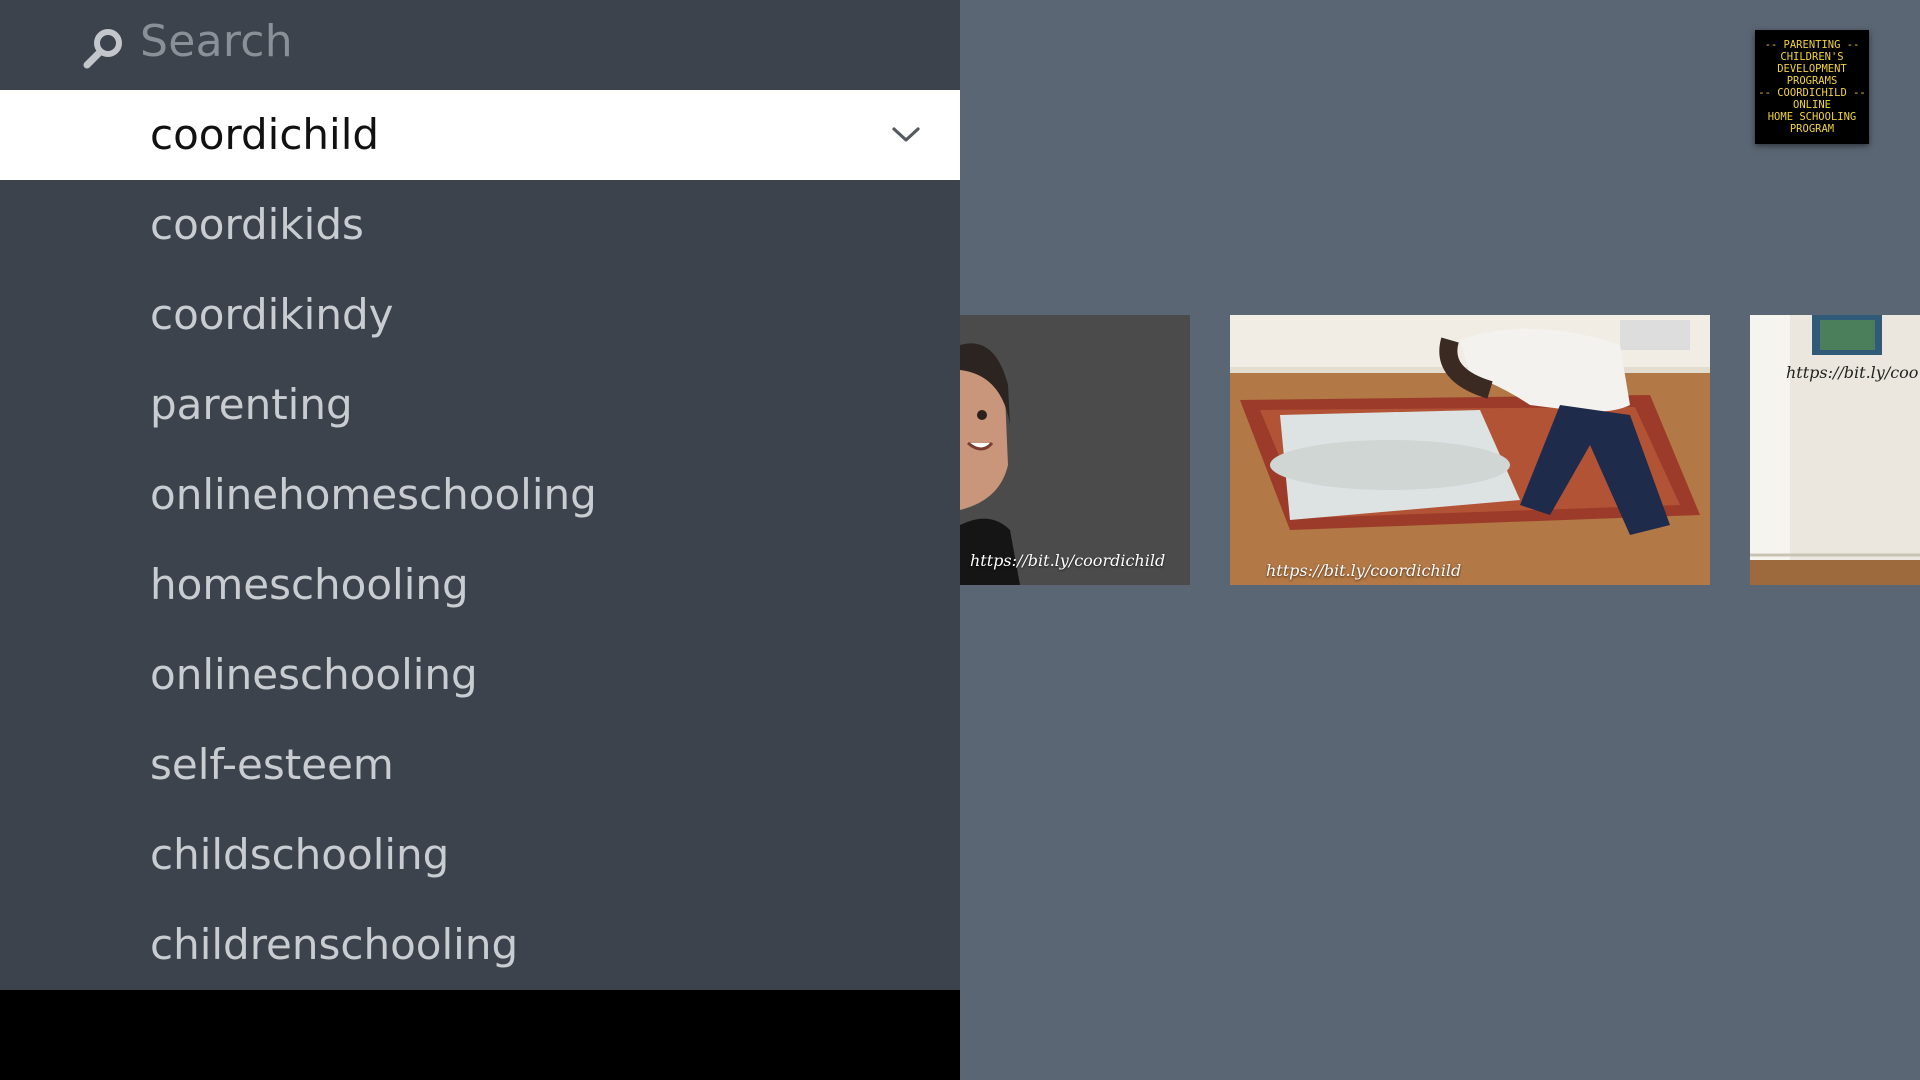 Image resolution: width=1920 pixels, height=1080 pixels. What do you see at coordinates (272, 314) in the screenshot?
I see `suggestion-label: coordikindy` at bounding box center [272, 314].